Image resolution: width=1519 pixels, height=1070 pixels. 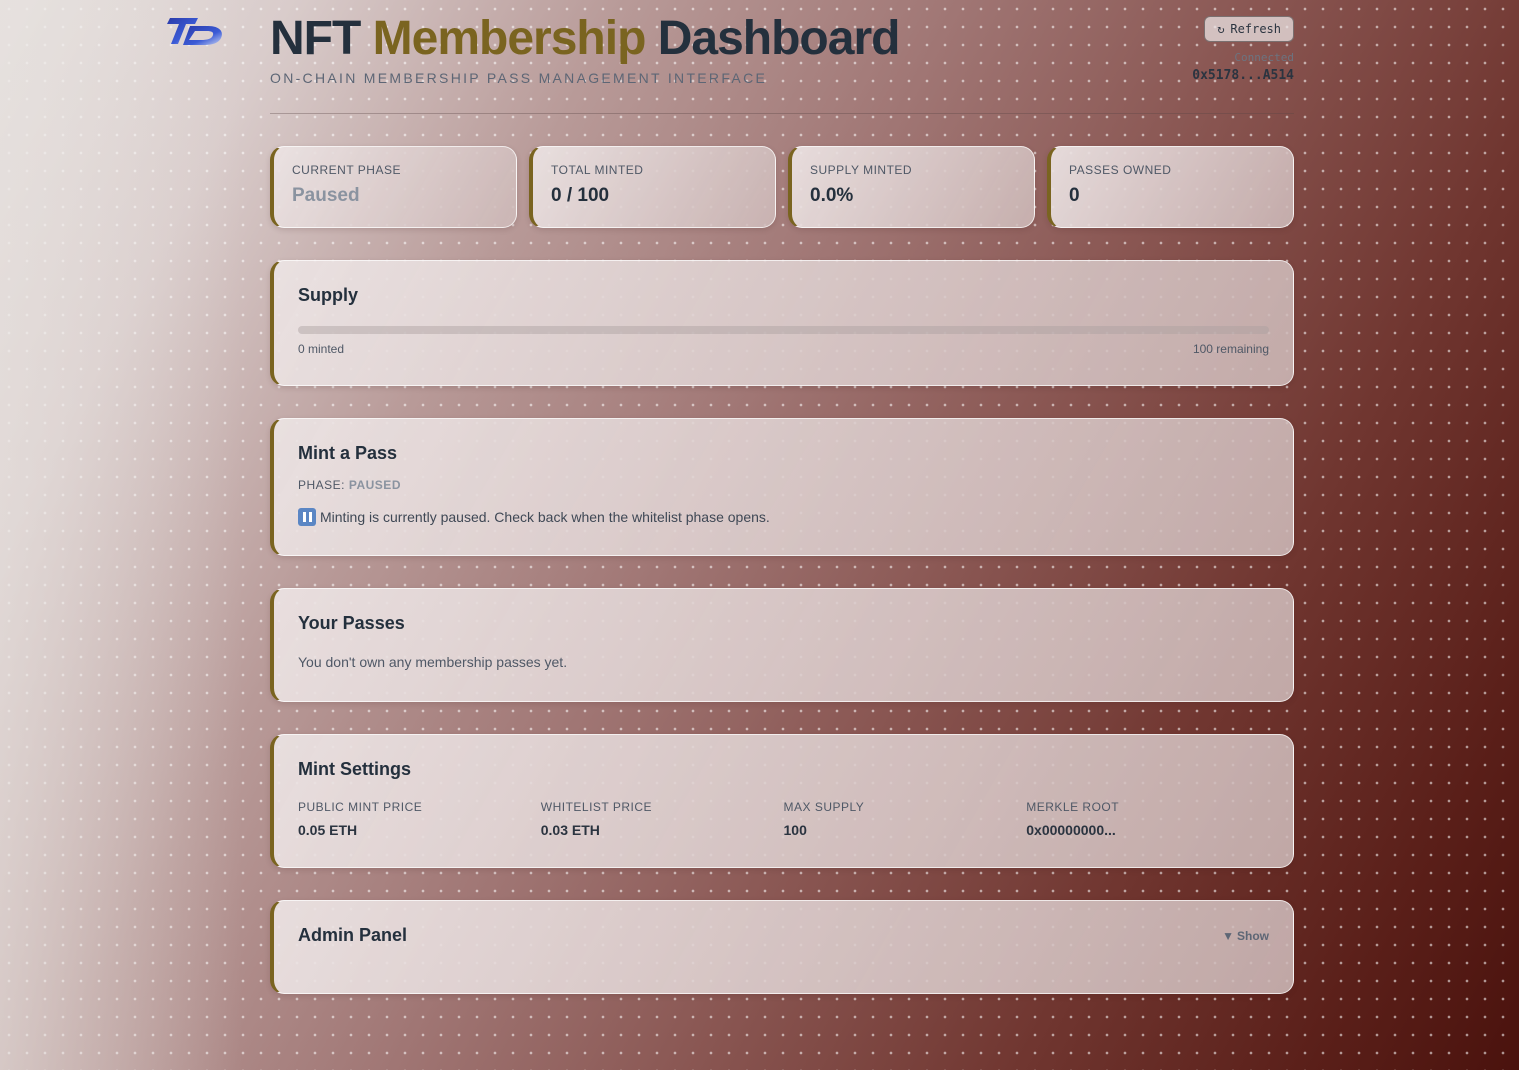 I want to click on setting-value: 100, so click(x=795, y=830).